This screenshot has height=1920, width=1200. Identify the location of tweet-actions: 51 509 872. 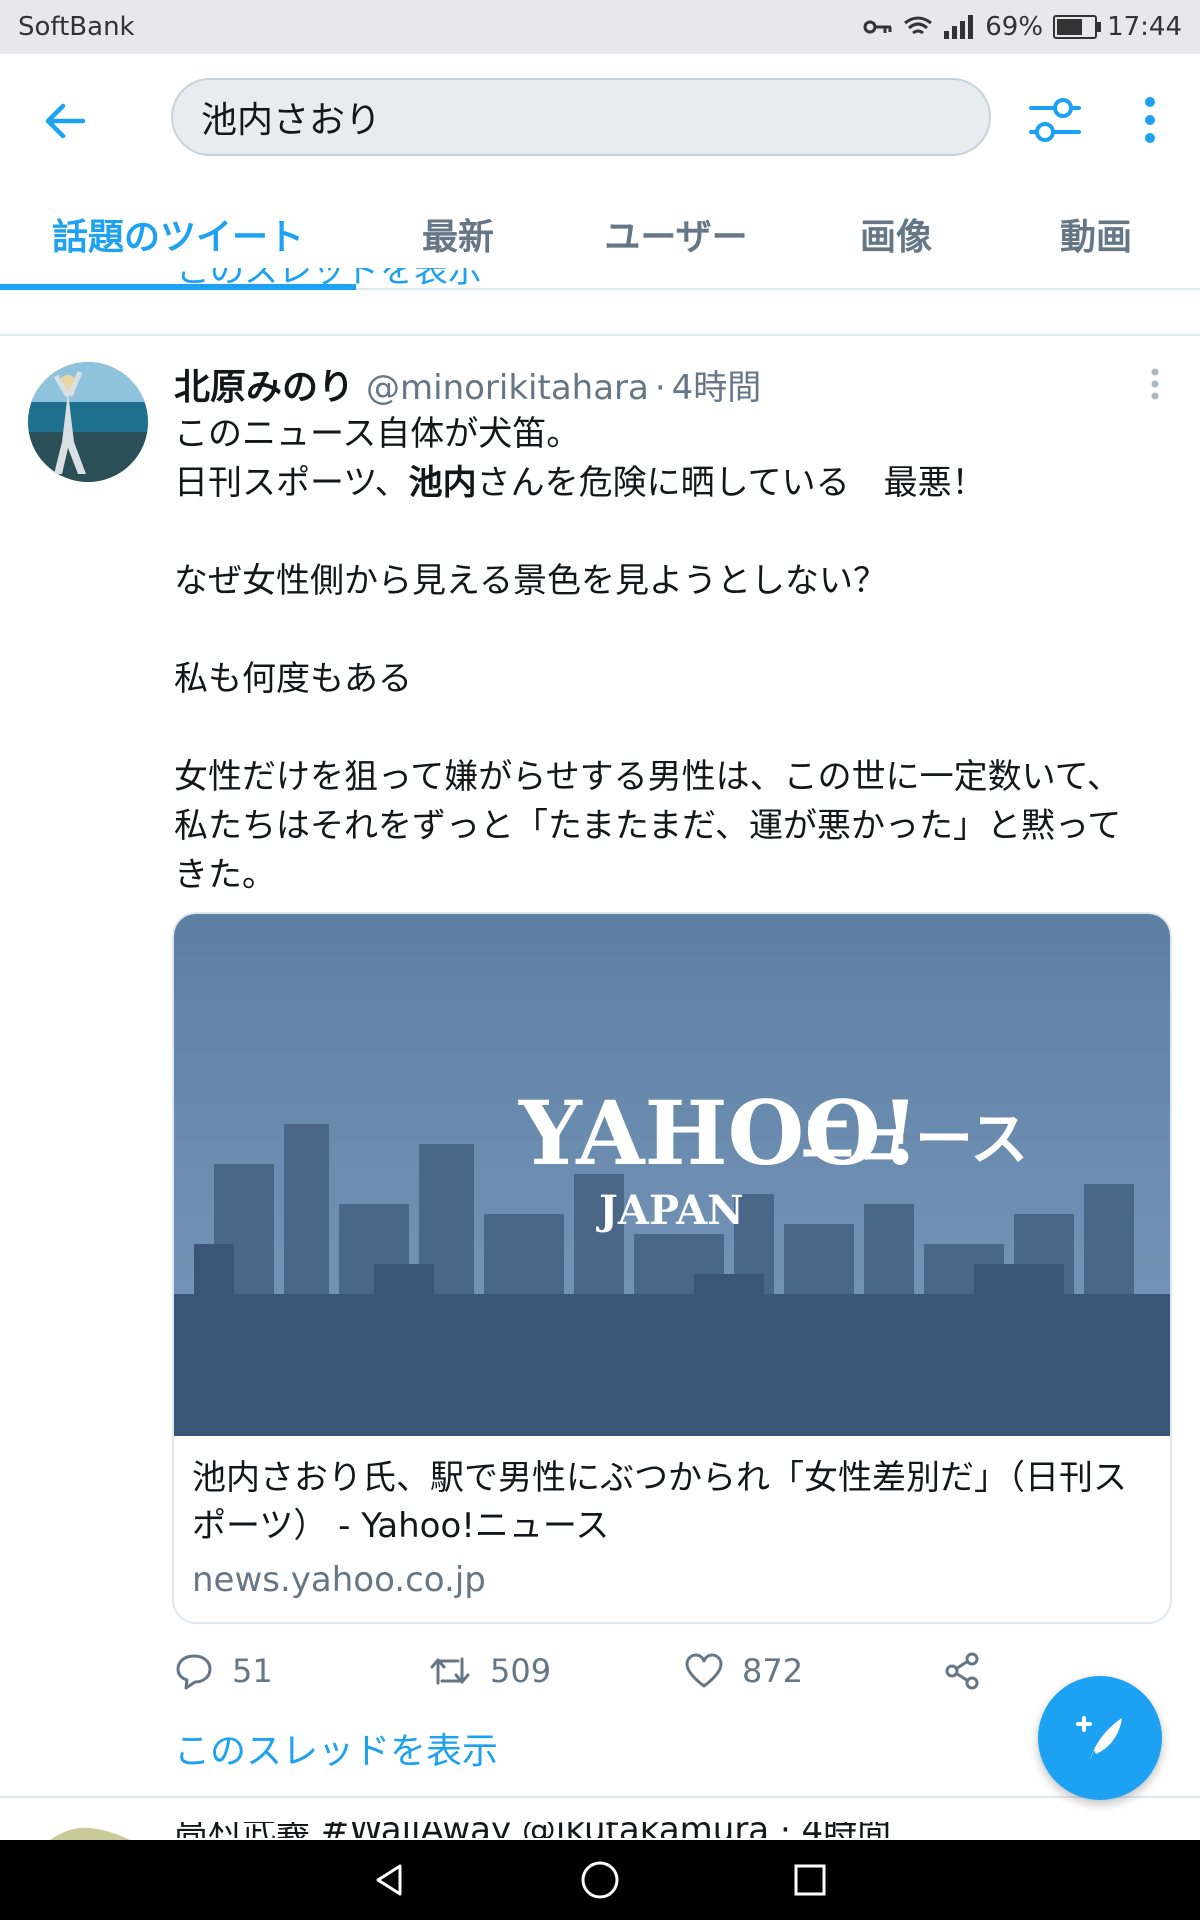
(614, 1671).